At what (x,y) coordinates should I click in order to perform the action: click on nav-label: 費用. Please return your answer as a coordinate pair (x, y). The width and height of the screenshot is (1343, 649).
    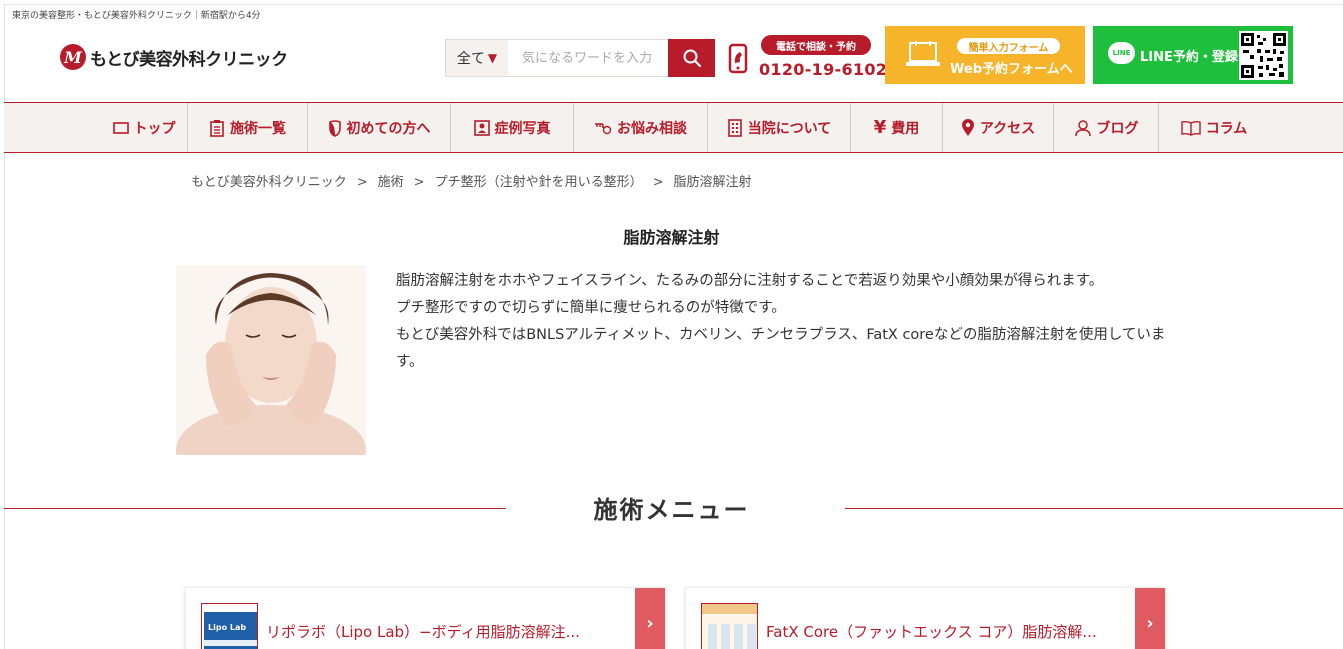
    Looking at the image, I should click on (905, 128).